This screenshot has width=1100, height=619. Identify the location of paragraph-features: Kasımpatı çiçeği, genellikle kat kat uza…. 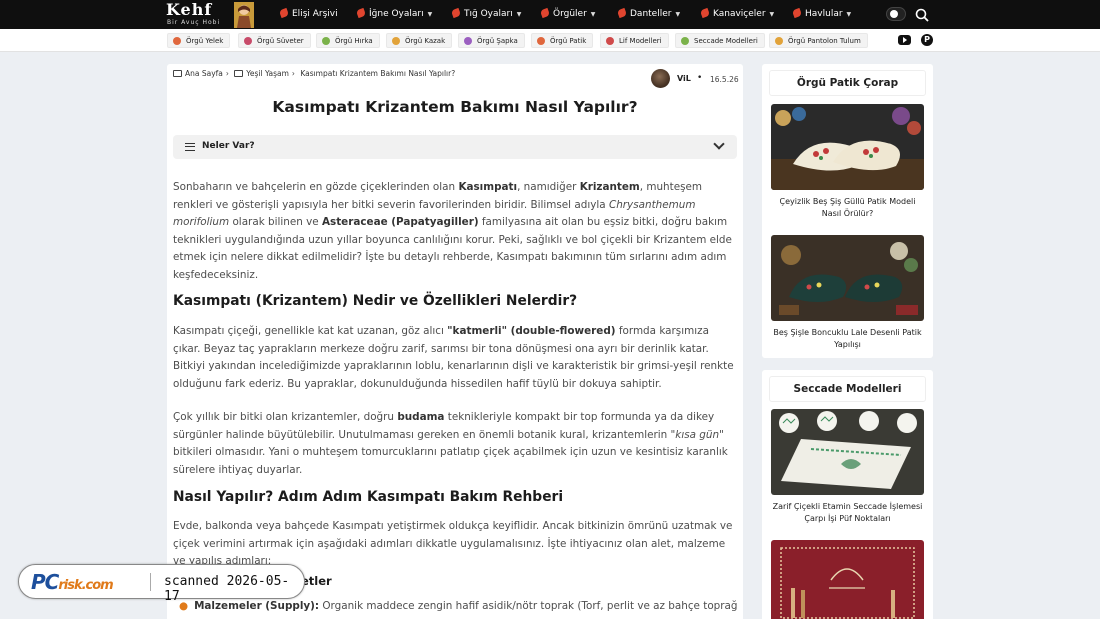
(453, 357).